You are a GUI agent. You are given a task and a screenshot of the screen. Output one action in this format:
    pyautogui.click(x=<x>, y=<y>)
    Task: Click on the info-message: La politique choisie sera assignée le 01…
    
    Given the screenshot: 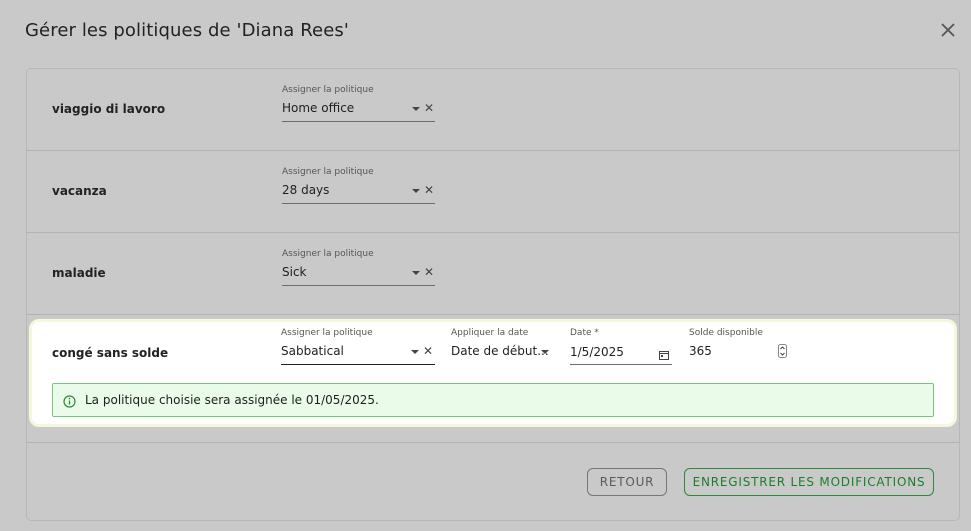 What is the action you would take?
    pyautogui.click(x=232, y=400)
    